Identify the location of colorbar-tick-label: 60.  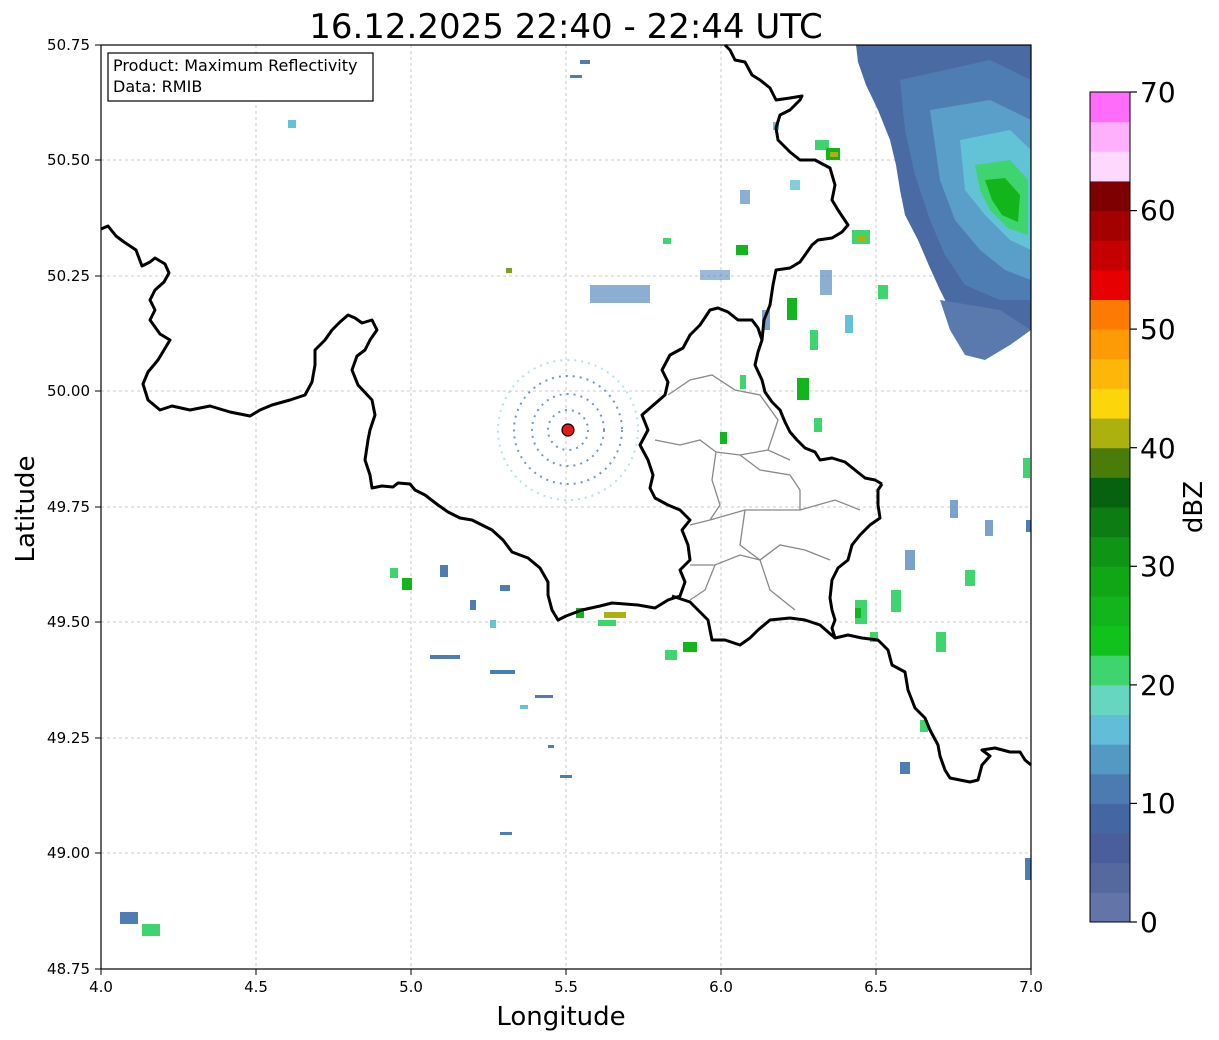
(1158, 210).